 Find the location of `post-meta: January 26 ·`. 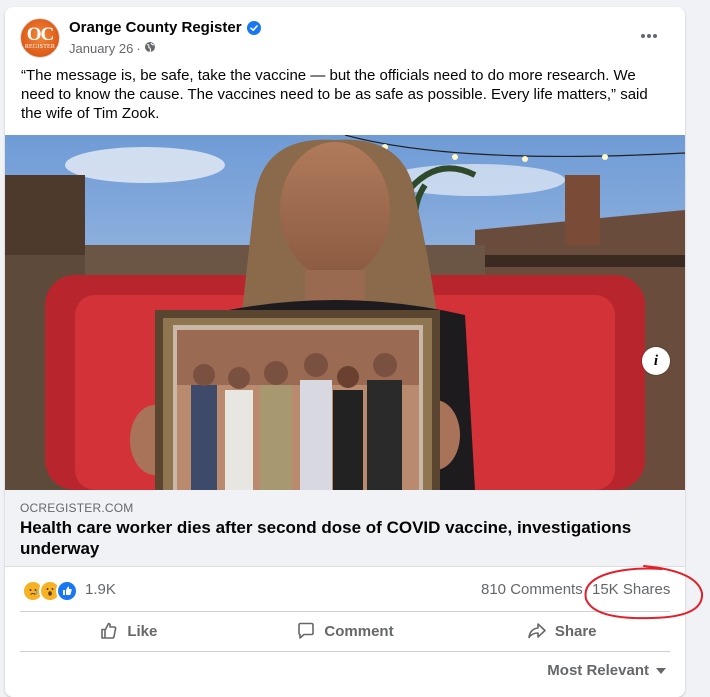

post-meta: January 26 · is located at coordinates (112, 48).